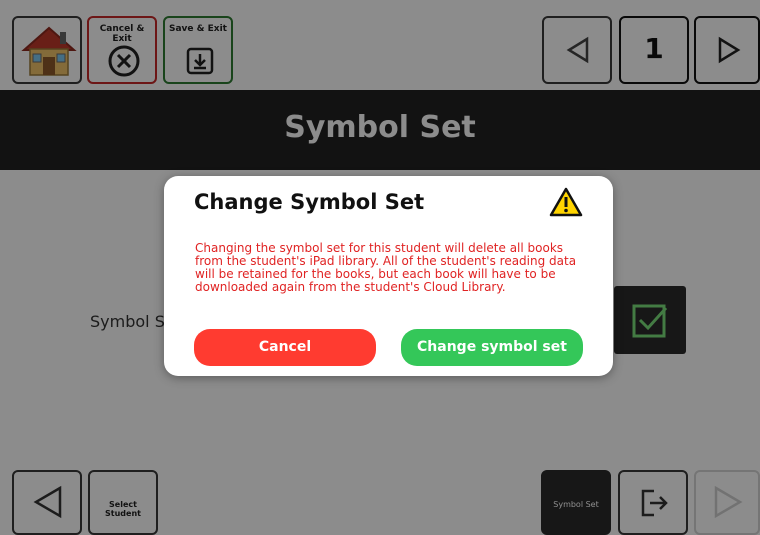  I want to click on cancel-button: Cancel, so click(285, 347).